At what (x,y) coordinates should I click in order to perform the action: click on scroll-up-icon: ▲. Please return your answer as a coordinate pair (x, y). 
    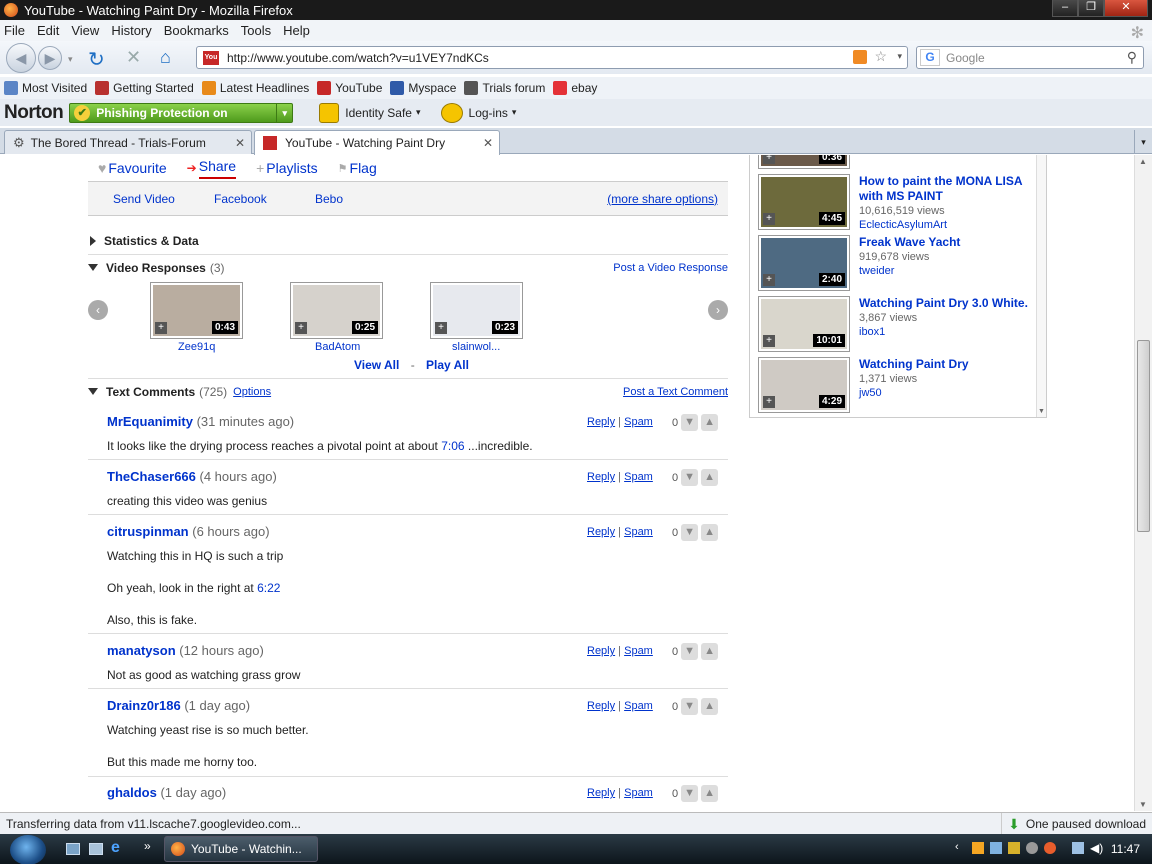
    Looking at the image, I should click on (1143, 161).